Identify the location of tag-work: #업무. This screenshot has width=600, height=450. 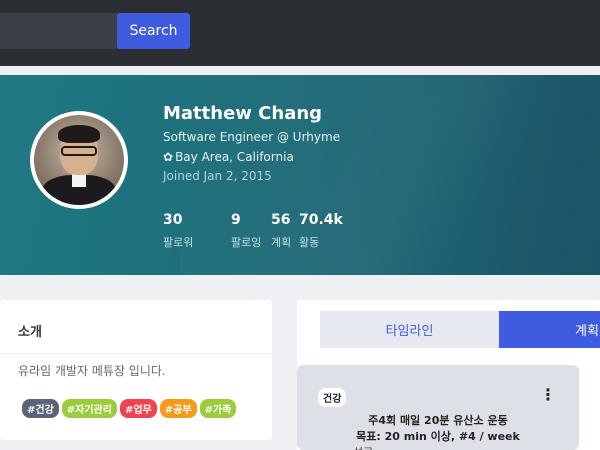
(138, 408).